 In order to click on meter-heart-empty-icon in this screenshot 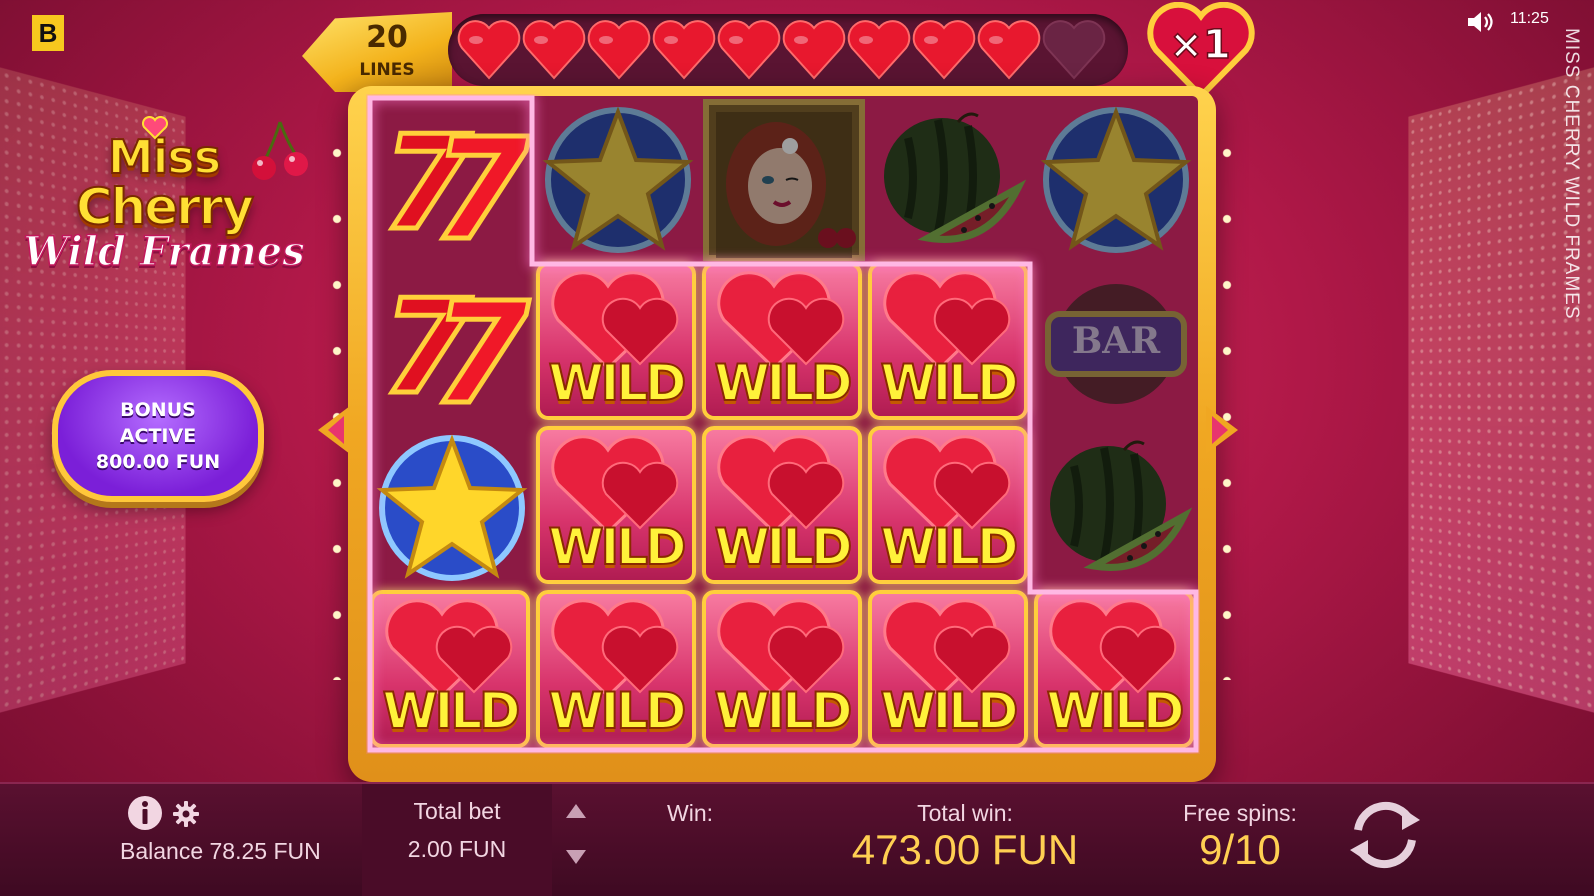, I will do `click(1074, 50)`.